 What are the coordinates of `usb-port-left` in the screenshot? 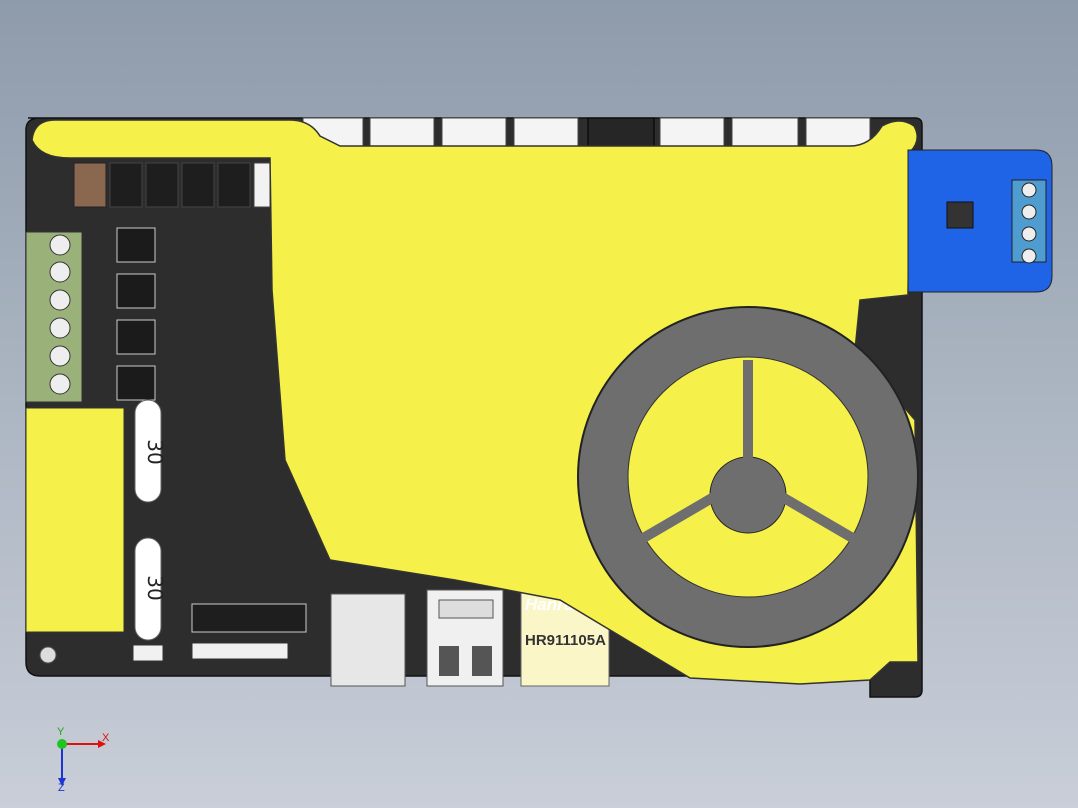 It's located at (368, 640).